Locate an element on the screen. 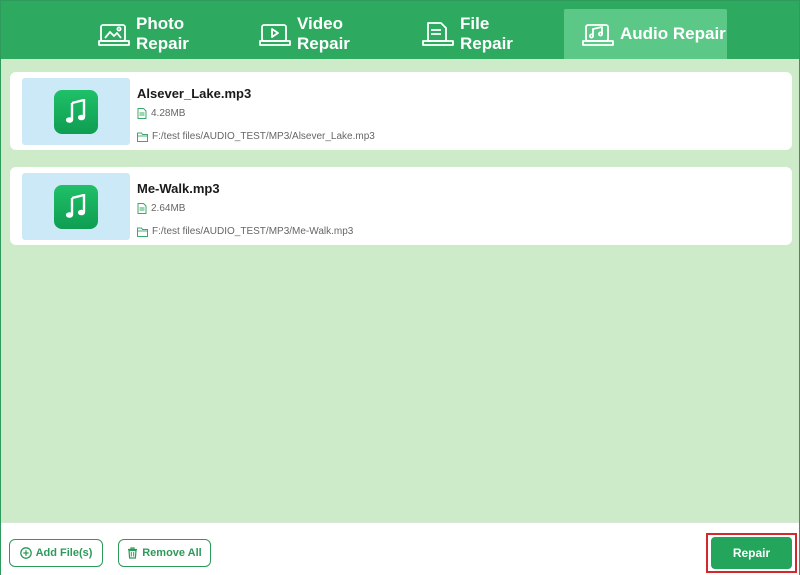 This screenshot has height=575, width=800. tab-label: Audio Repair is located at coordinates (673, 33).